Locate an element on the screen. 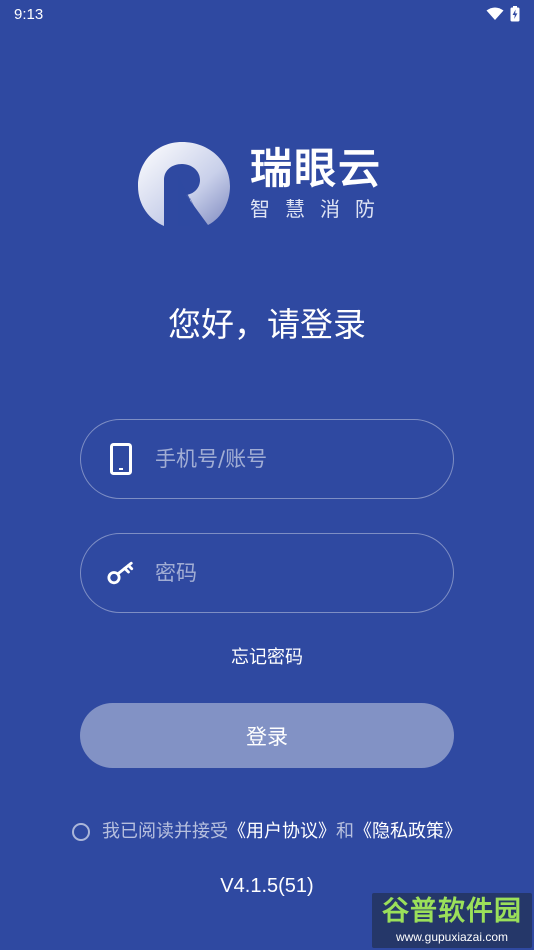 This screenshot has height=950, width=534. status-bar: 9:13 is located at coordinates (267, 14).